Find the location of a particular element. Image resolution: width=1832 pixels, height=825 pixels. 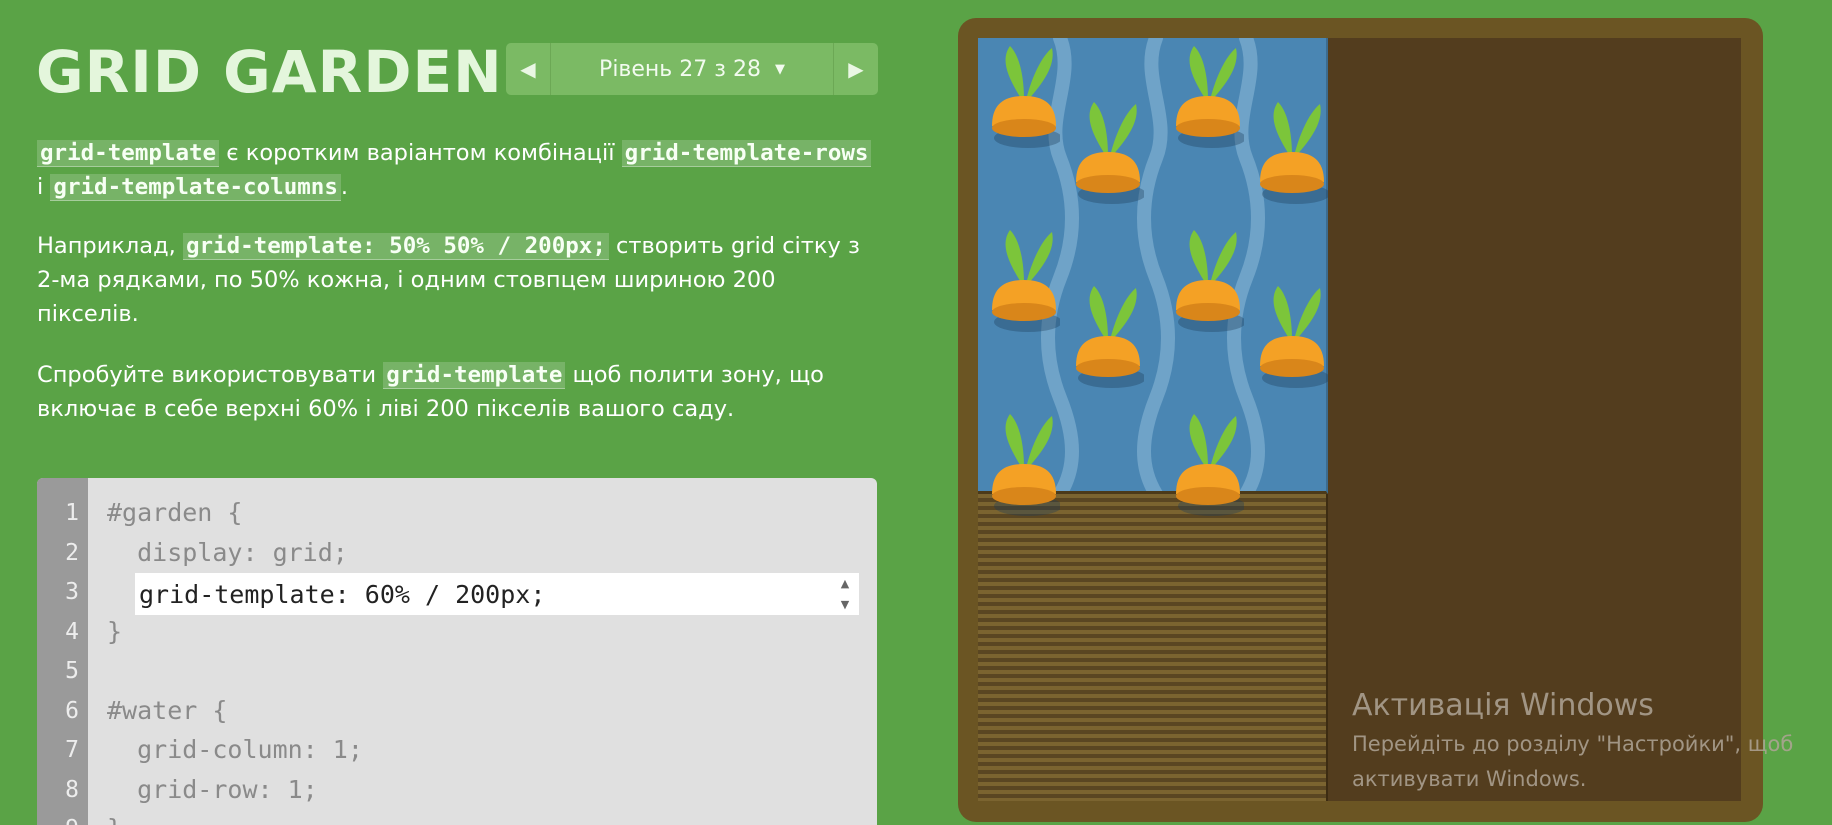

arrow-right-icon: ▶ is located at coordinates (856, 69).